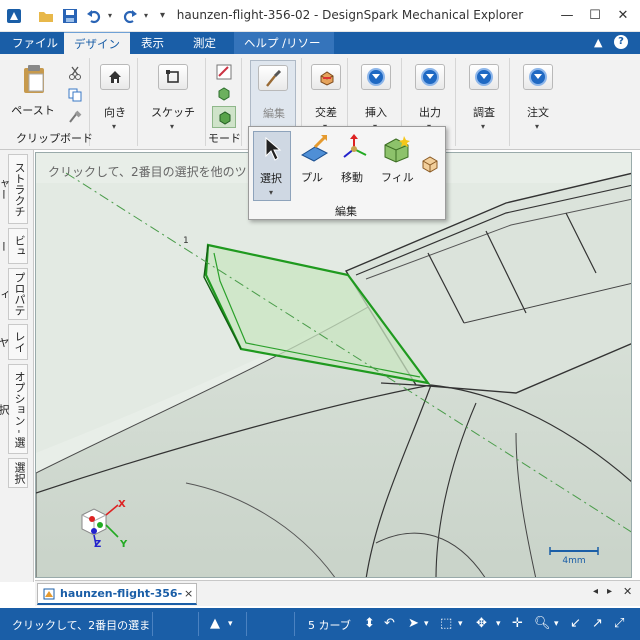 The width and height of the screenshot is (640, 640). I want to click on side-tab-selection-options: オプション - 選択, so click(14, 409).